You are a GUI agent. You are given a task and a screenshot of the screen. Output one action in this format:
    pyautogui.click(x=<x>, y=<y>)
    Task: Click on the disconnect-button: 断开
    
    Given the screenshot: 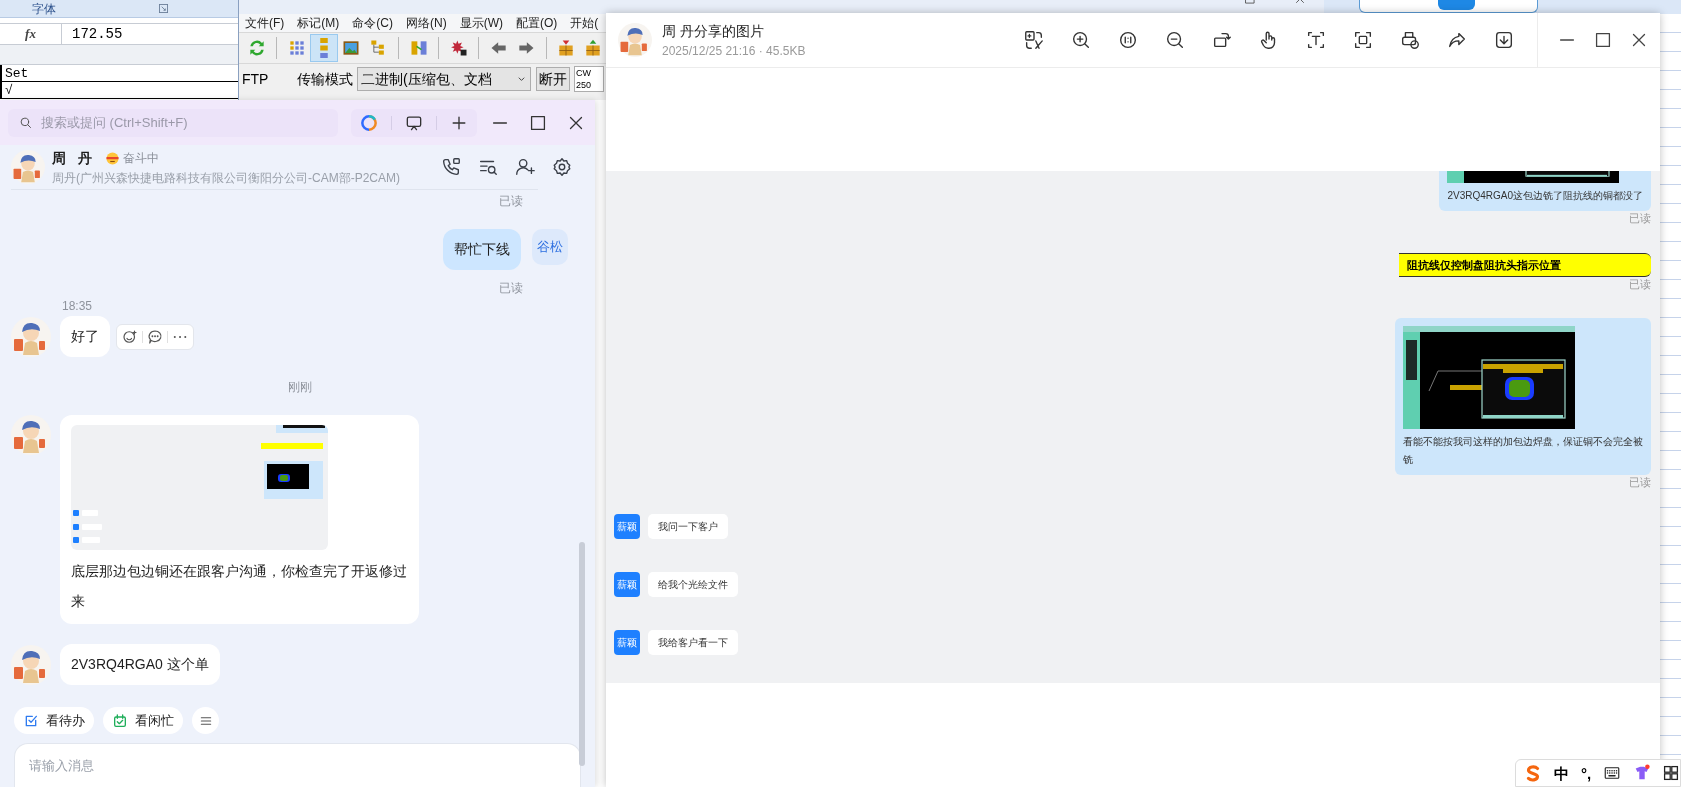 What is the action you would take?
    pyautogui.click(x=553, y=79)
    